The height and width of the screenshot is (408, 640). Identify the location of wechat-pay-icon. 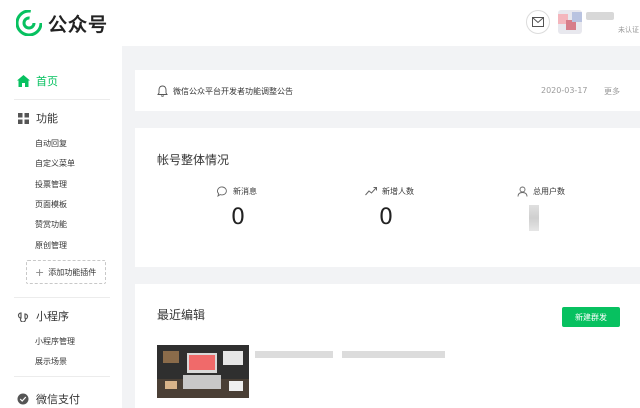
(23, 399).